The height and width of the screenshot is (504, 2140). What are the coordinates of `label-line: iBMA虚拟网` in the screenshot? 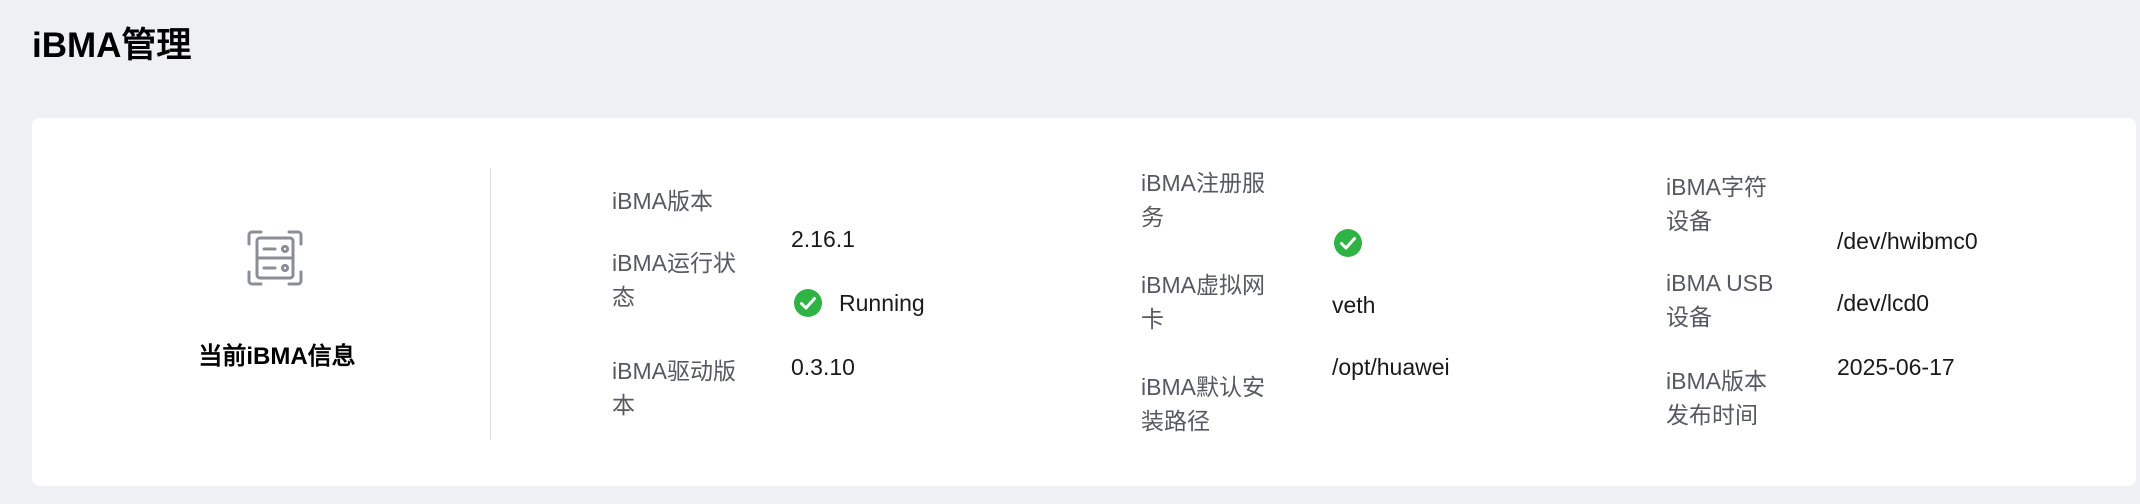 It's located at (1203, 285).